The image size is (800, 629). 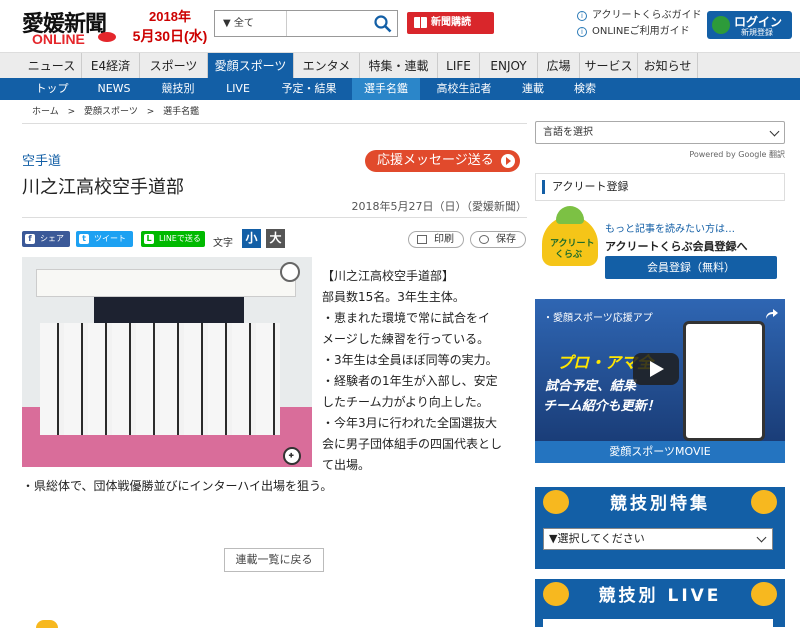 What do you see at coordinates (52, 89) in the screenshot?
I see `subnav-top: トップ` at bounding box center [52, 89].